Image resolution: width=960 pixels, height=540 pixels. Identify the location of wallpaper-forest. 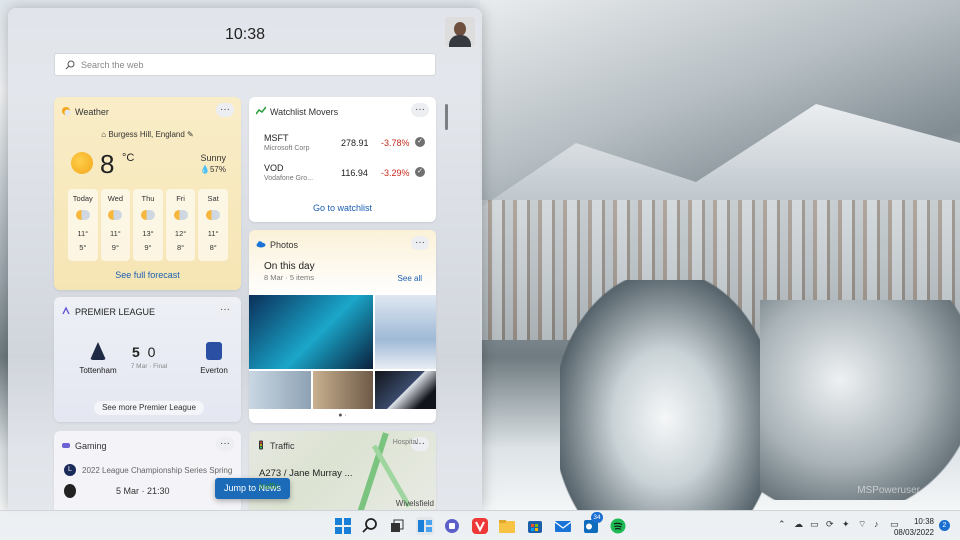
(860, 400).